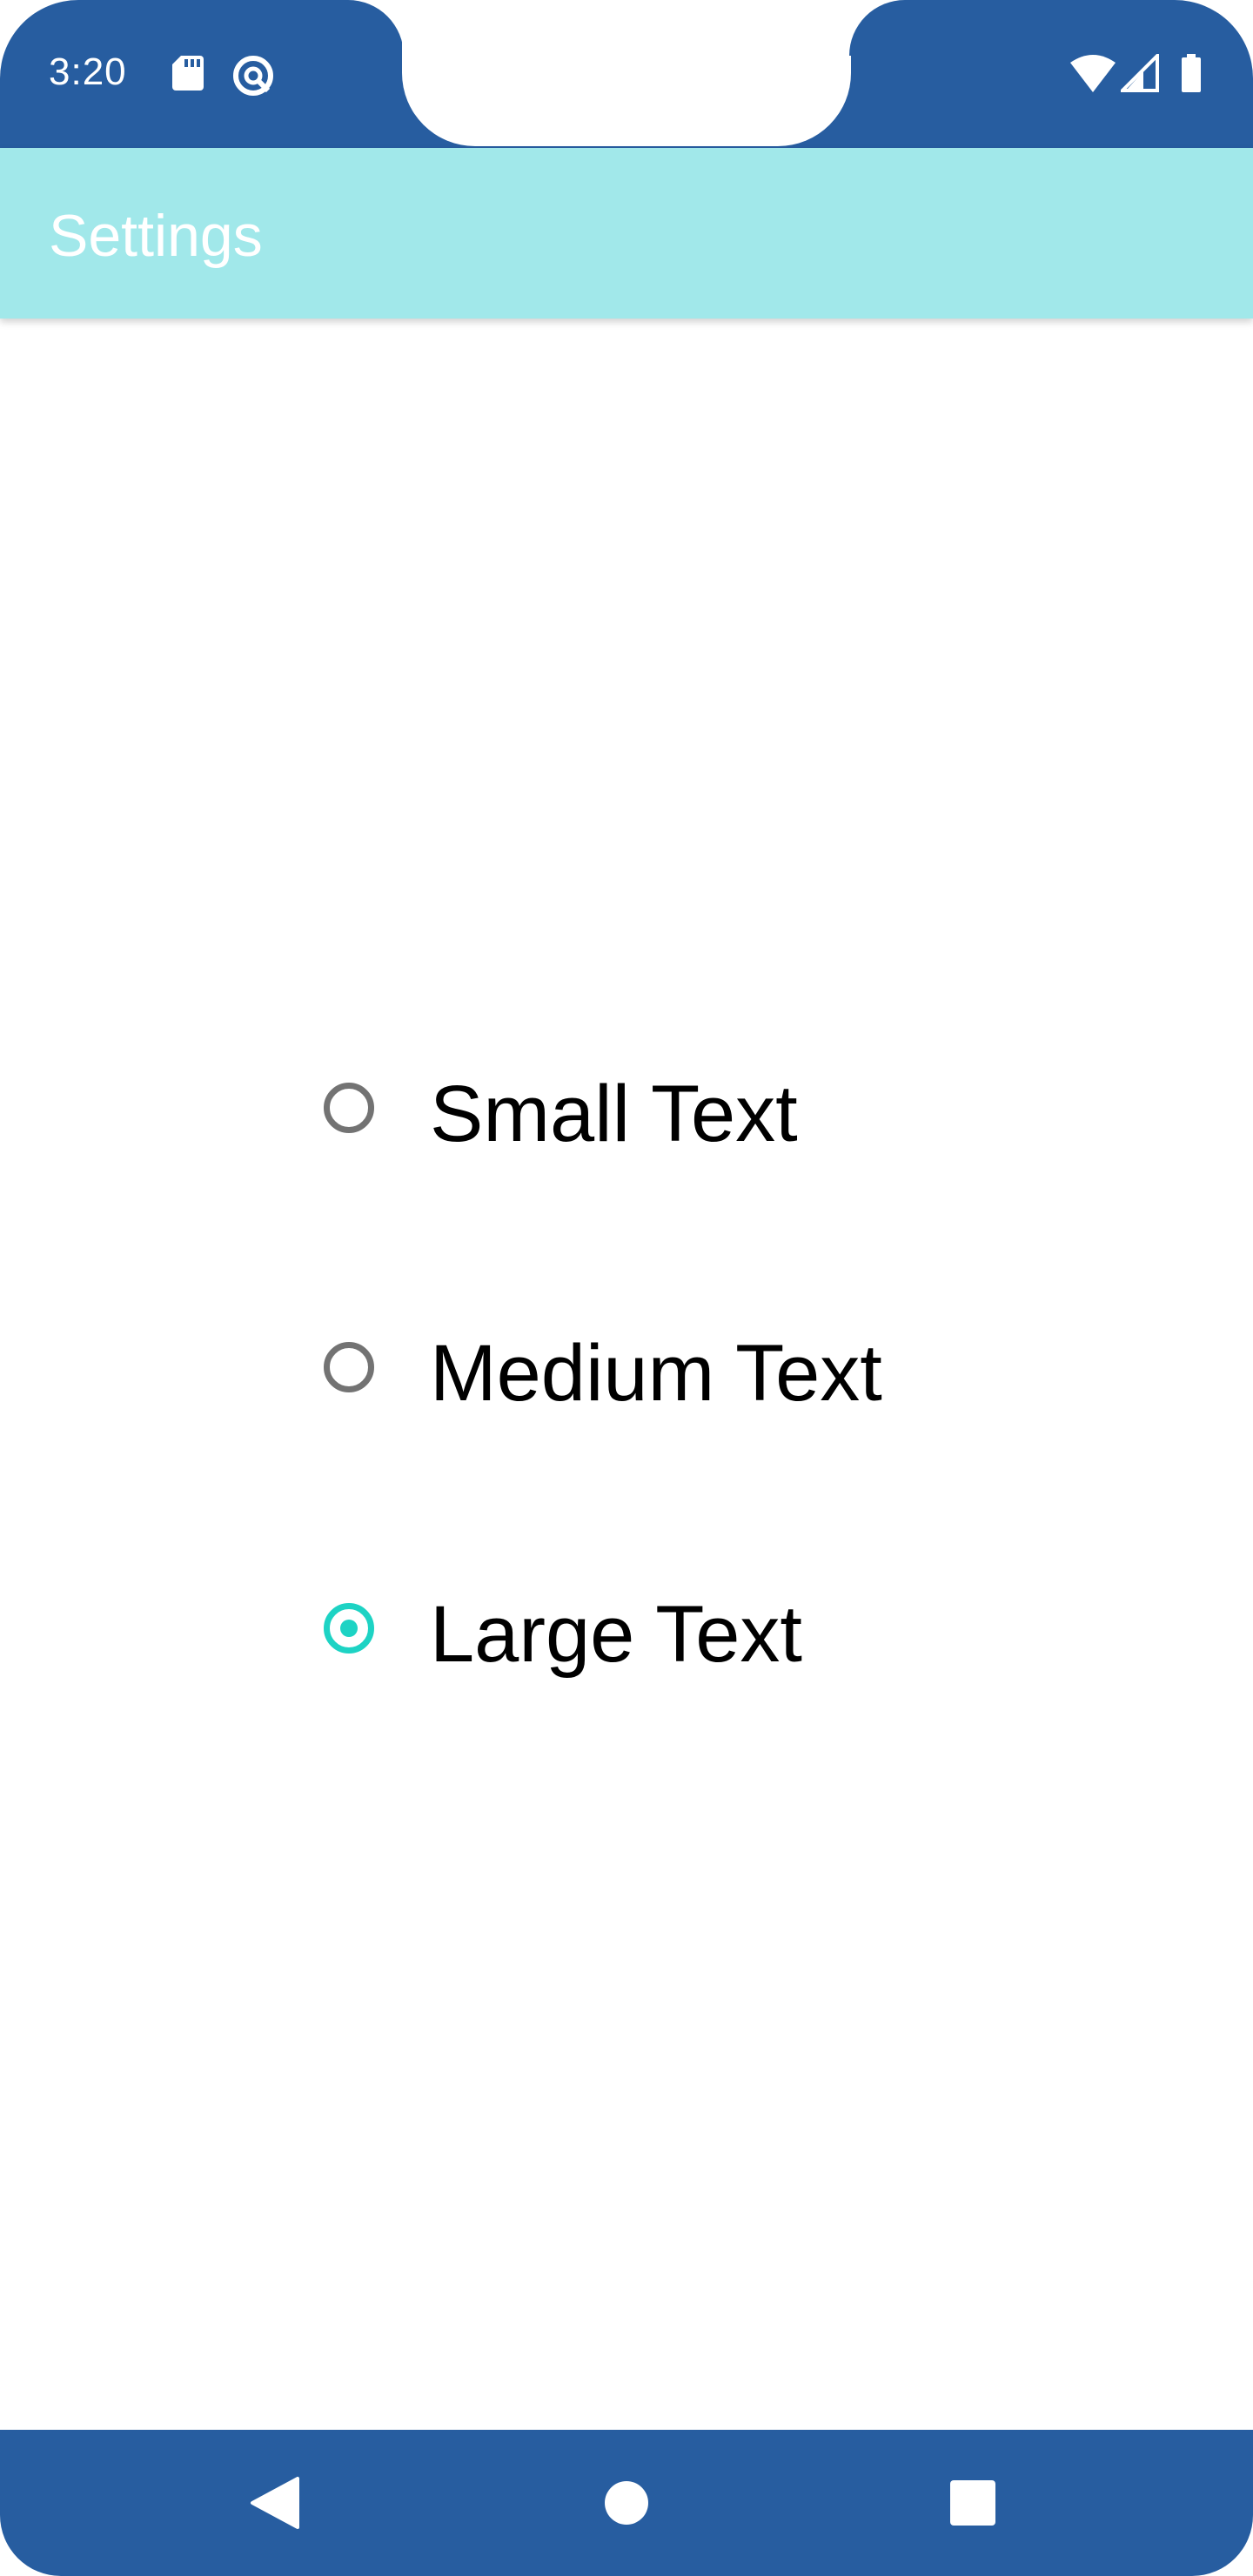 Image resolution: width=1253 pixels, height=2576 pixels. What do you see at coordinates (656, 1373) in the screenshot?
I see `radio-label: Medium Text` at bounding box center [656, 1373].